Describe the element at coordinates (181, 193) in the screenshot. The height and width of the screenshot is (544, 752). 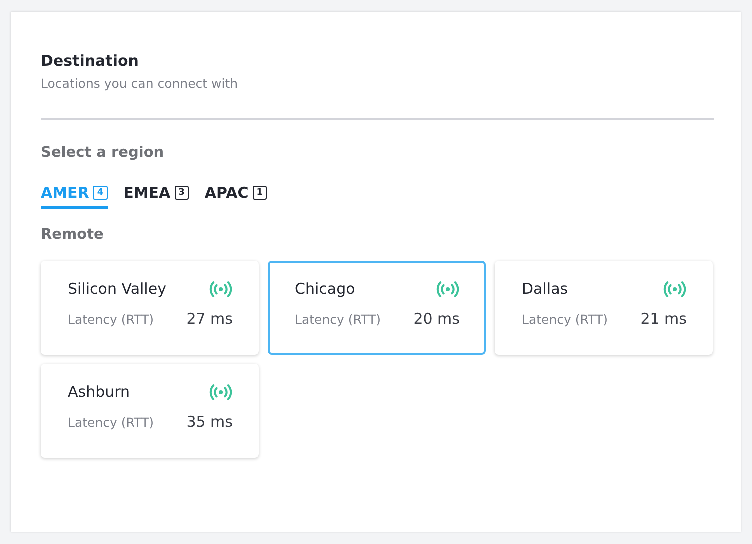
I see `count-badge: 3` at that location.